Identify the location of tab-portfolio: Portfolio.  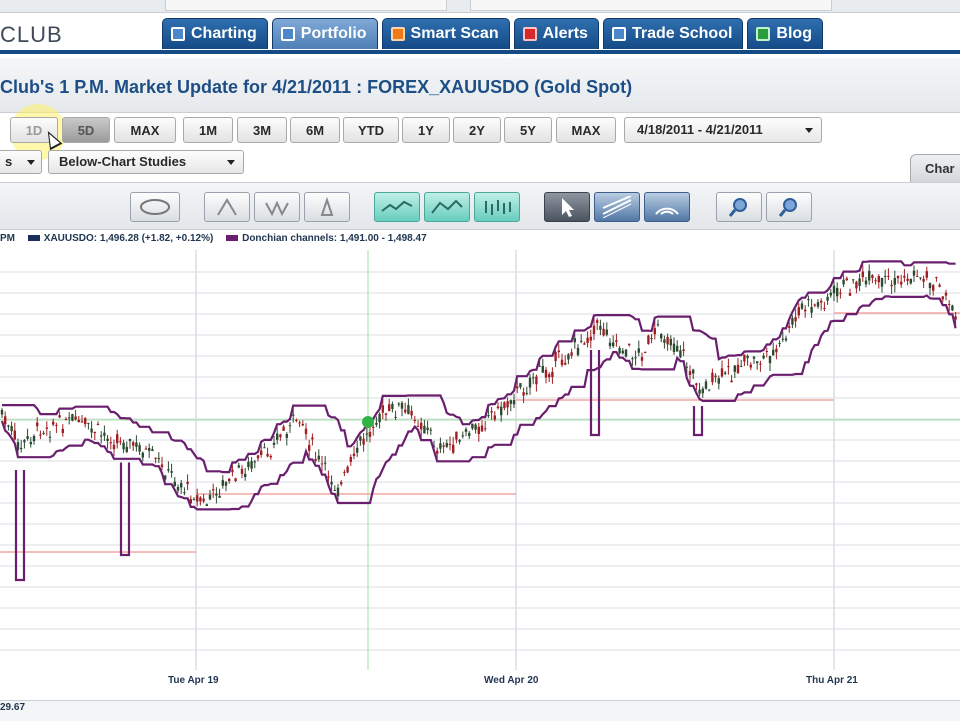
(324, 33).